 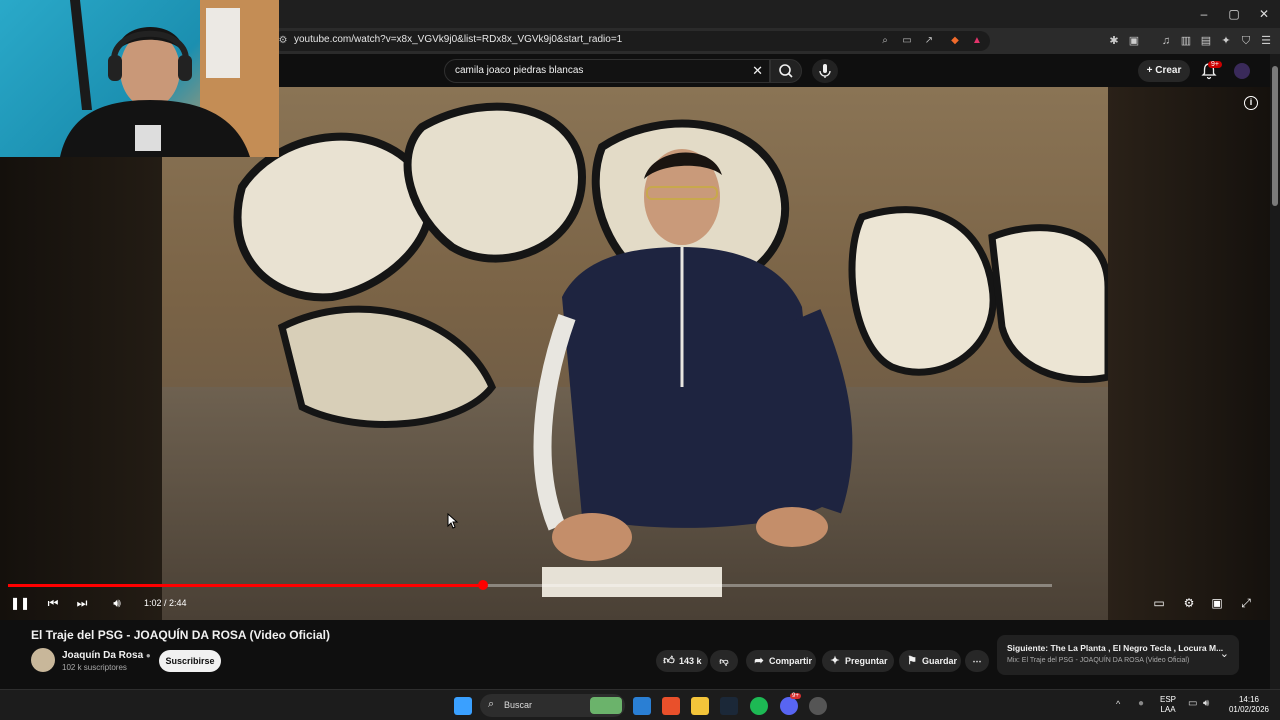 I want to click on settings-gear-icon: ⚙, so click(x=1189, y=603).